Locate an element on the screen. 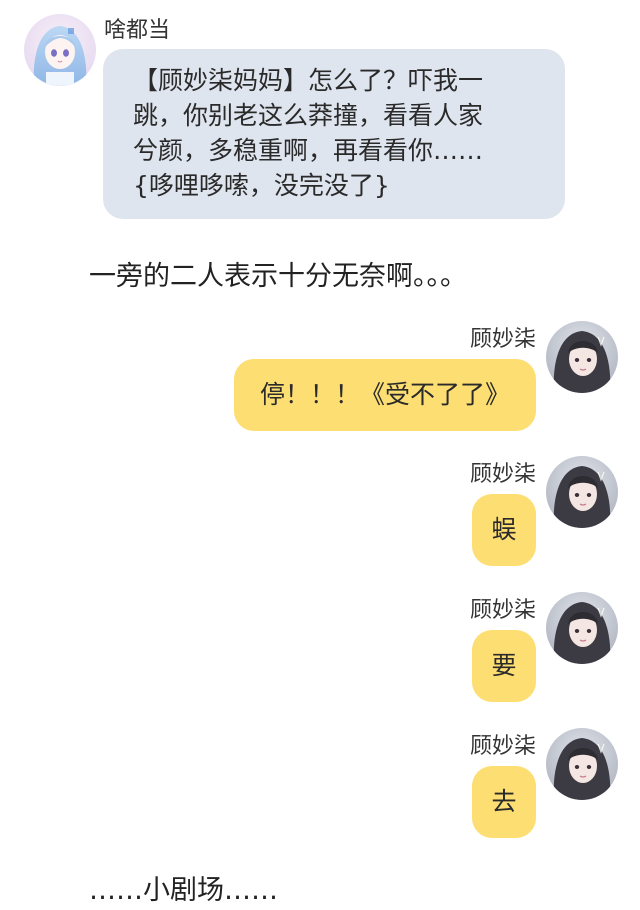 Image resolution: width=640 pixels, height=910 pixels. message-line: 跳，你别老这么莽撞，看看人家 is located at coordinates (308, 115).